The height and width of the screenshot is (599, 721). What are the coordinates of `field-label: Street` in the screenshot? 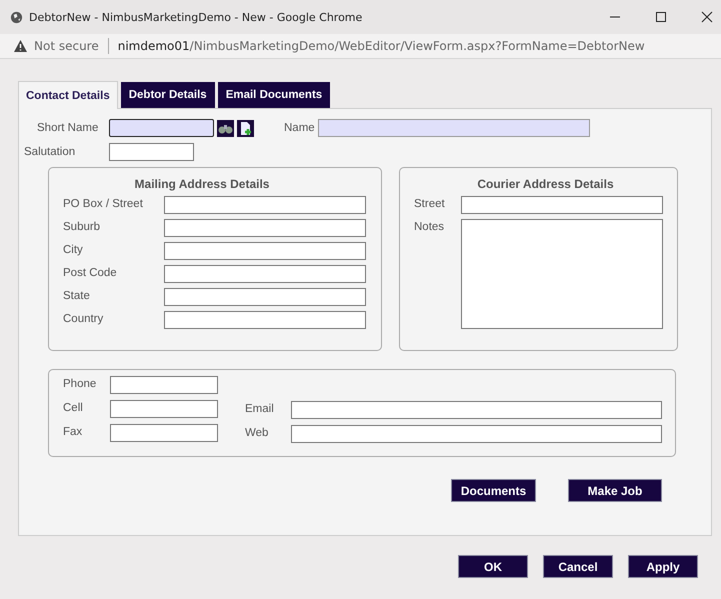 It's located at (430, 204).